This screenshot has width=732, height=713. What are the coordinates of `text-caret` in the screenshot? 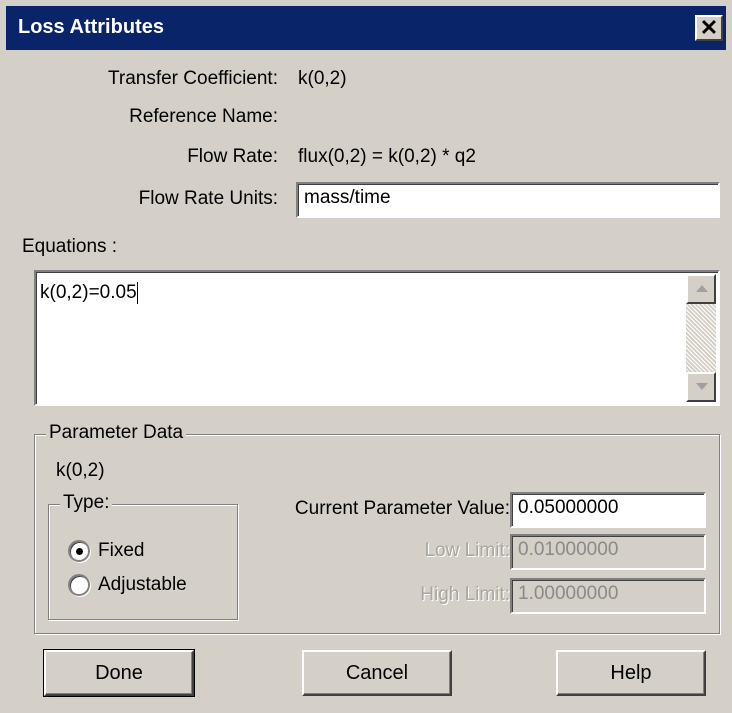 It's located at (137, 293).